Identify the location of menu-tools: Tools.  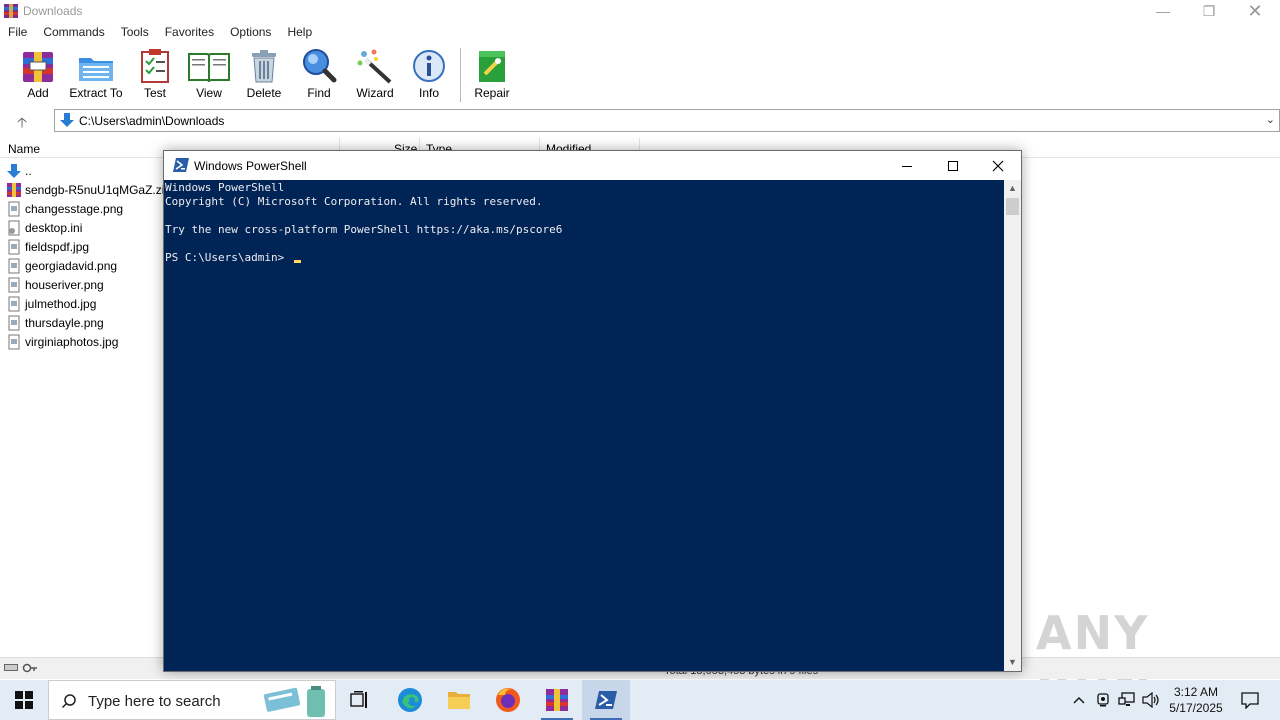
(135, 32).